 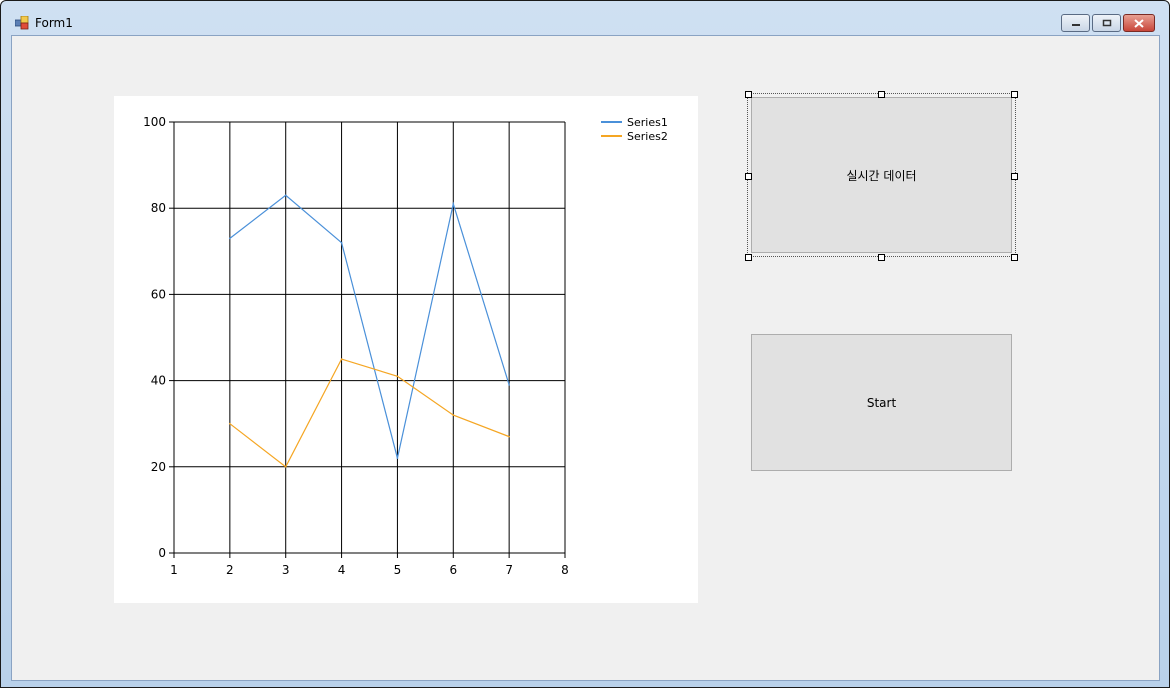 What do you see at coordinates (21, 22) in the screenshot?
I see `app-icon` at bounding box center [21, 22].